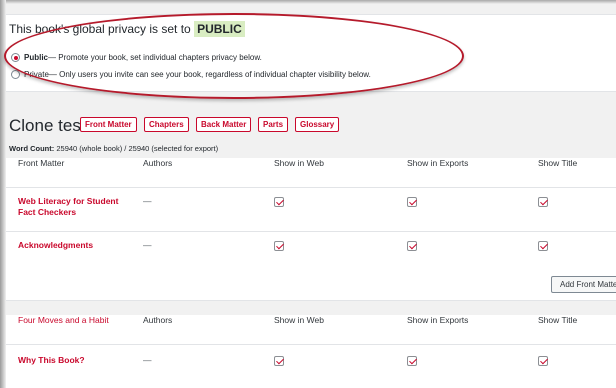  Describe the element at coordinates (55, 245) in the screenshot. I see `chapter-link: Acknowledgments` at that location.